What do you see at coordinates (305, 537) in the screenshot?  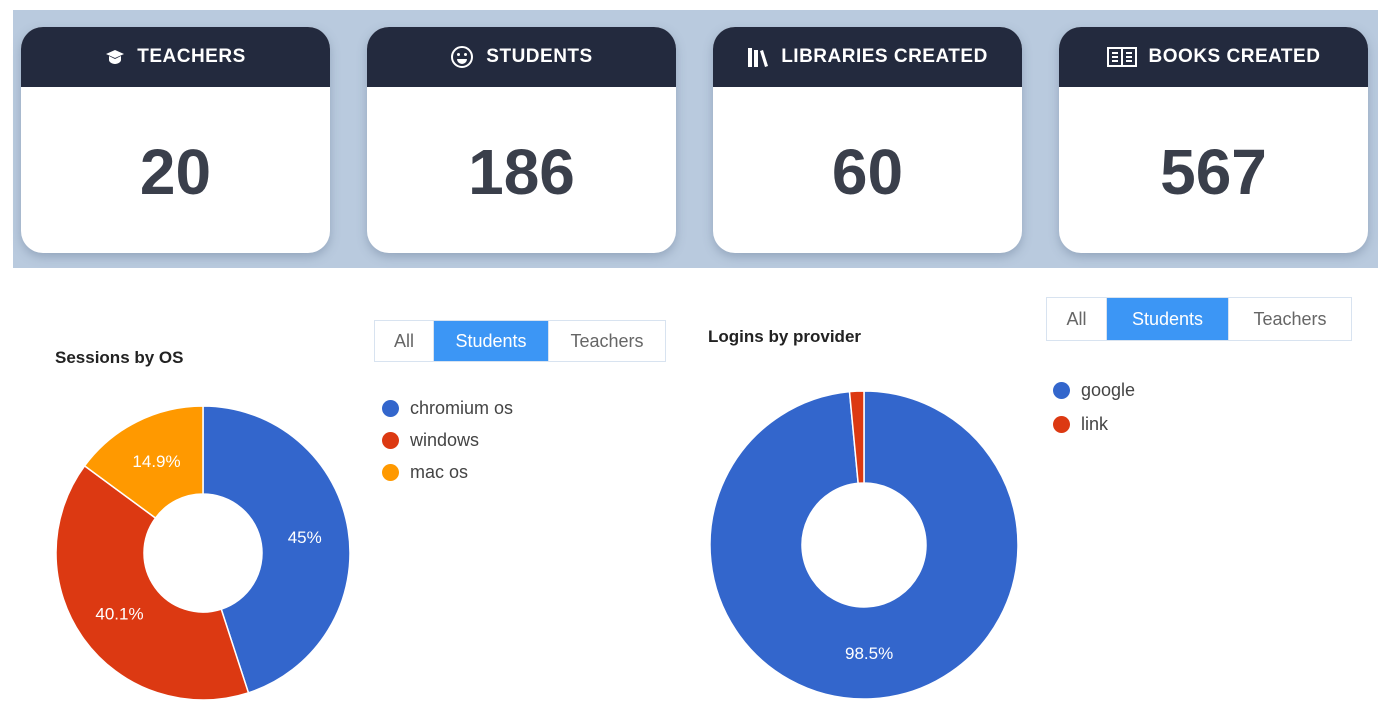 I see `slice-label: 45%` at bounding box center [305, 537].